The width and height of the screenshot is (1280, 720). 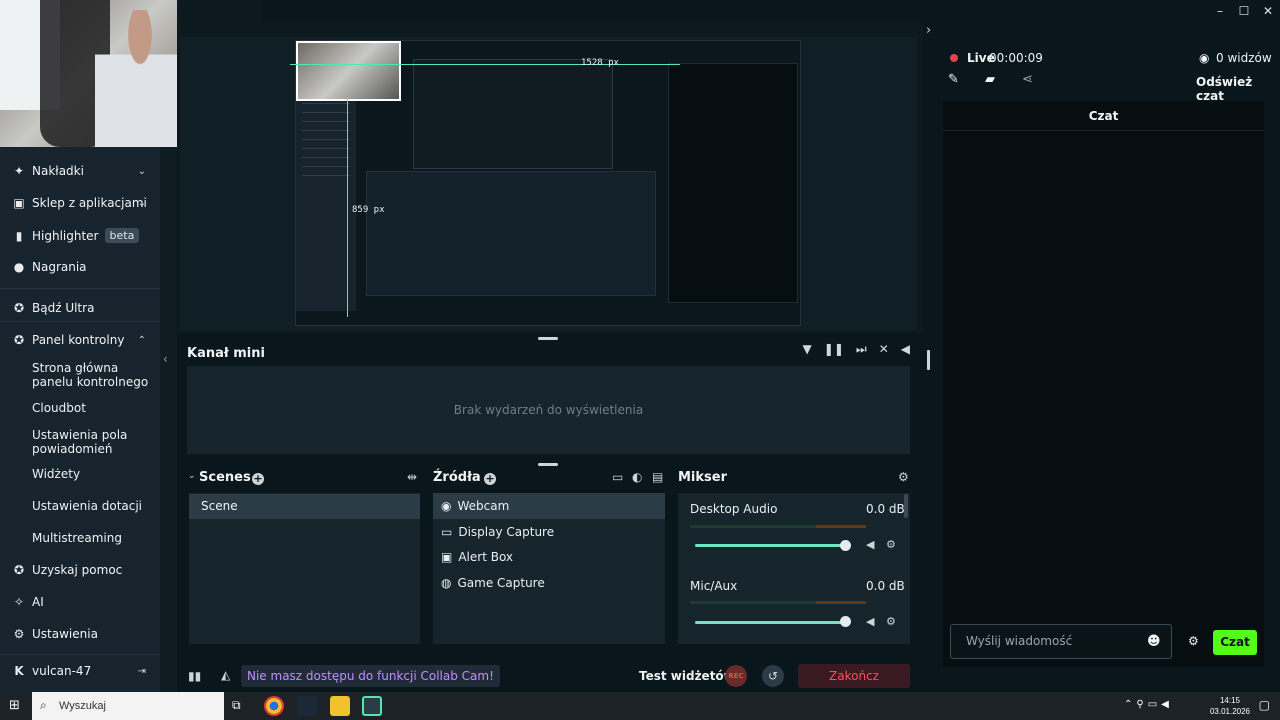 What do you see at coordinates (884, 349) in the screenshot?
I see `mute-alerts-icon: ✕` at bounding box center [884, 349].